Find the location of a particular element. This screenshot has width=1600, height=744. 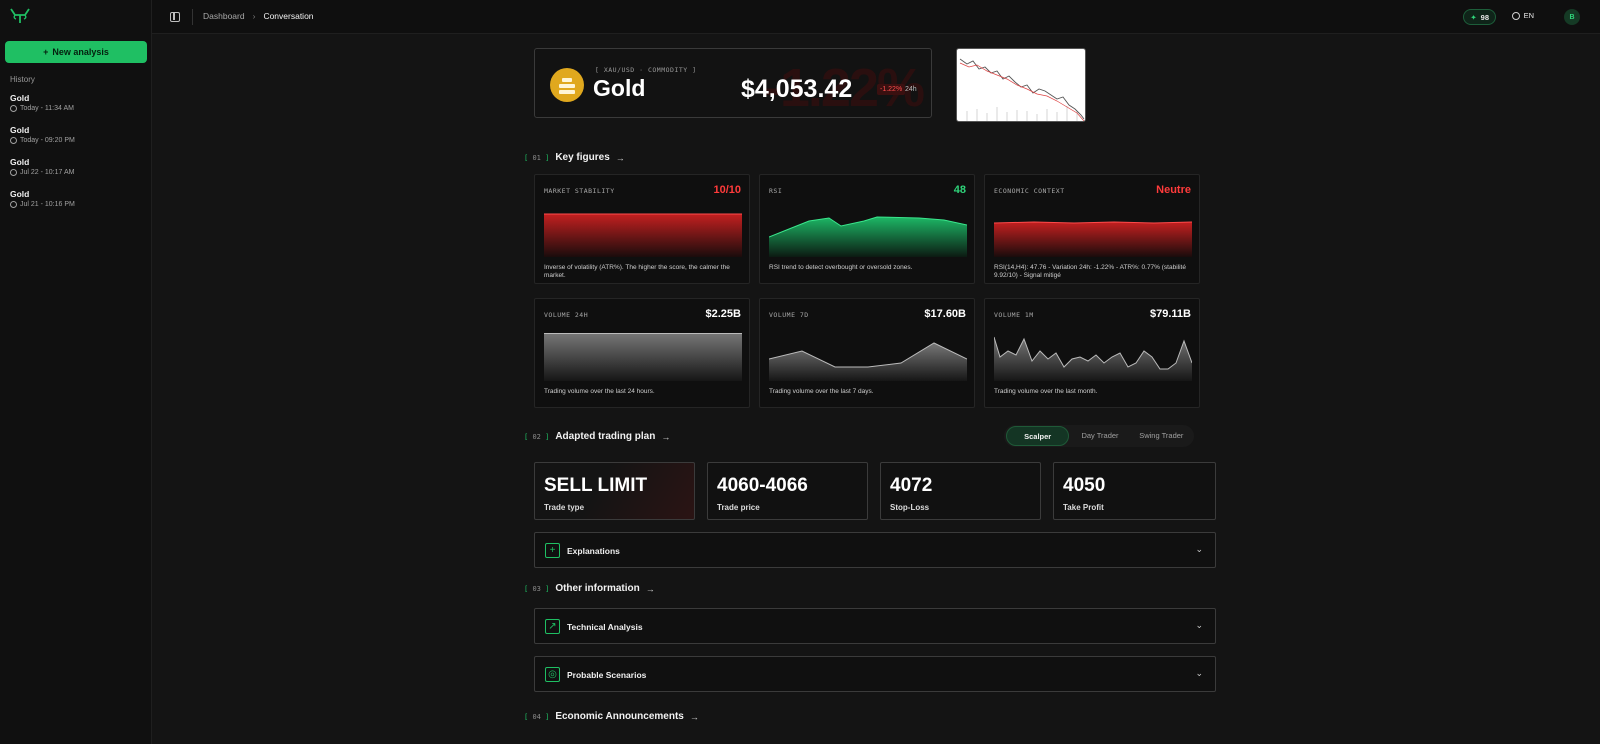

take-profit-value: 4050 is located at coordinates (1084, 485).